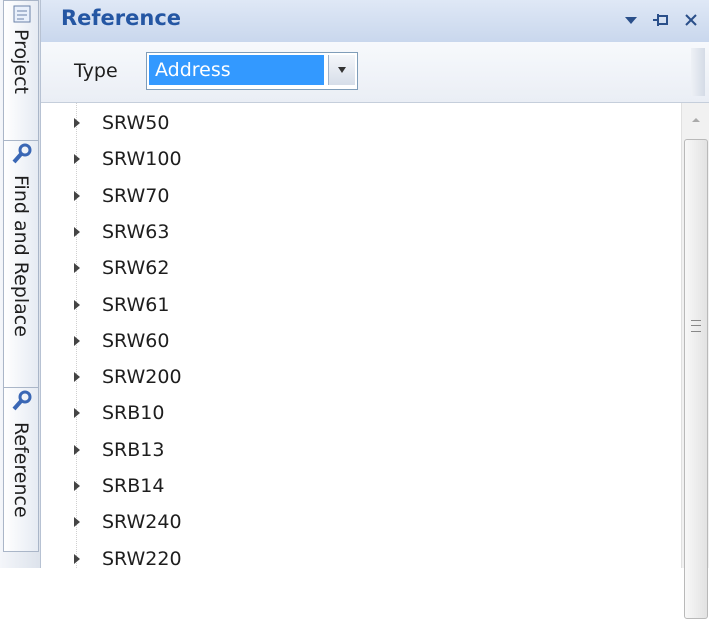 The width and height of the screenshot is (709, 619). I want to click on tab-project-label: Project, so click(21, 62).